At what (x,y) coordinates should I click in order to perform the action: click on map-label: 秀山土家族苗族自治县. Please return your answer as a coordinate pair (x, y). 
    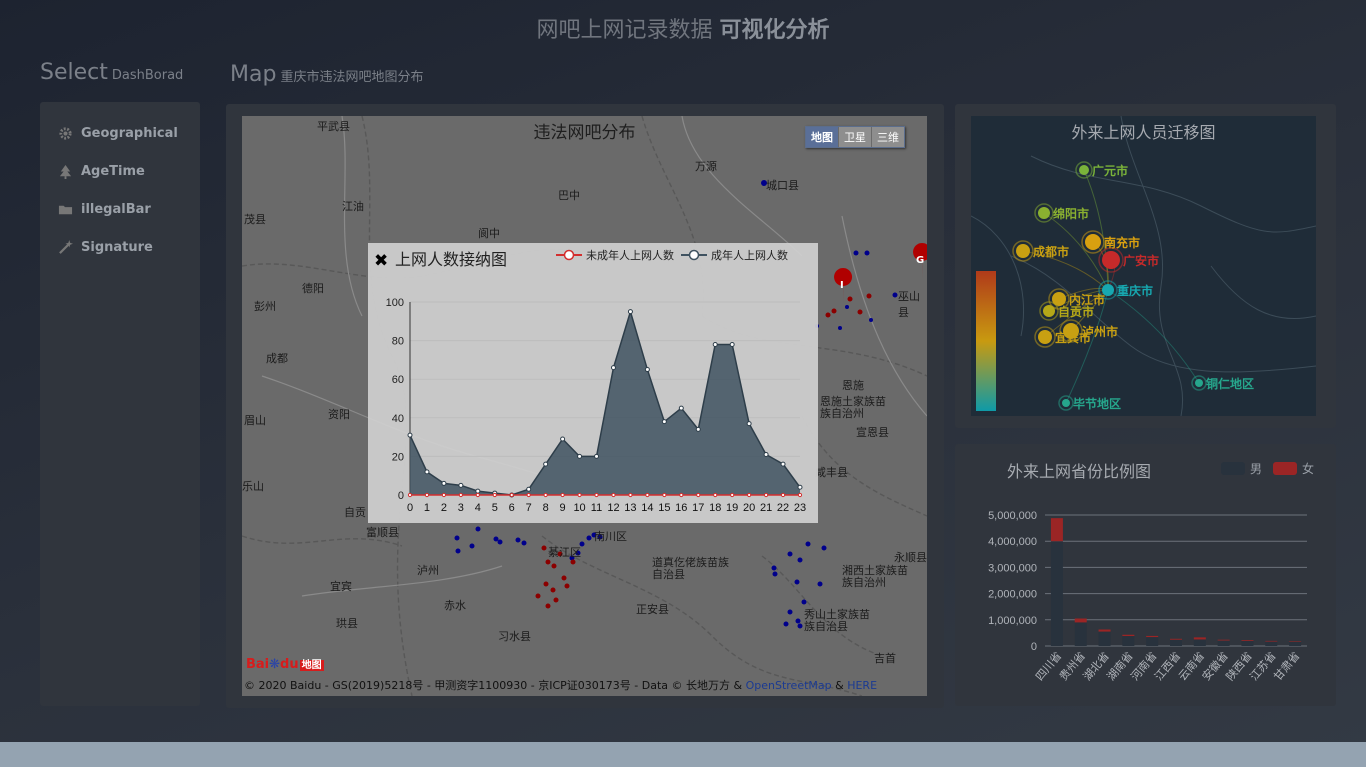
    Looking at the image, I should click on (837, 620).